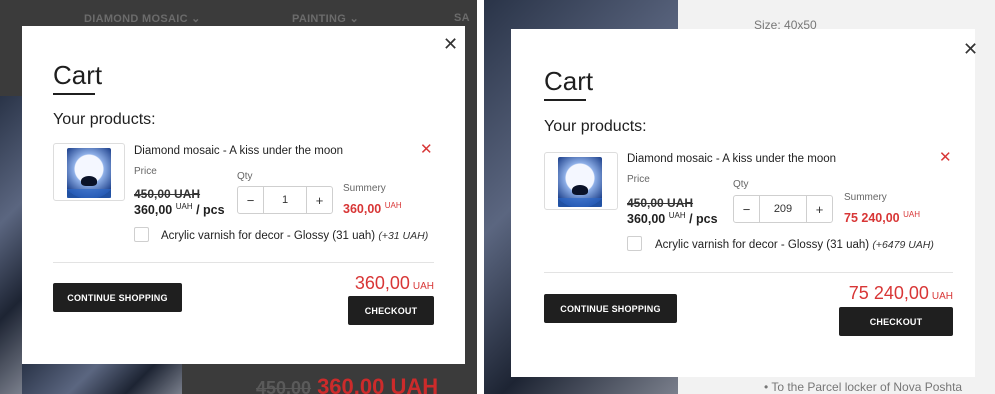 This screenshot has height=394, width=995. I want to click on cart-total: 75 240,00 UAH, so click(882, 293).